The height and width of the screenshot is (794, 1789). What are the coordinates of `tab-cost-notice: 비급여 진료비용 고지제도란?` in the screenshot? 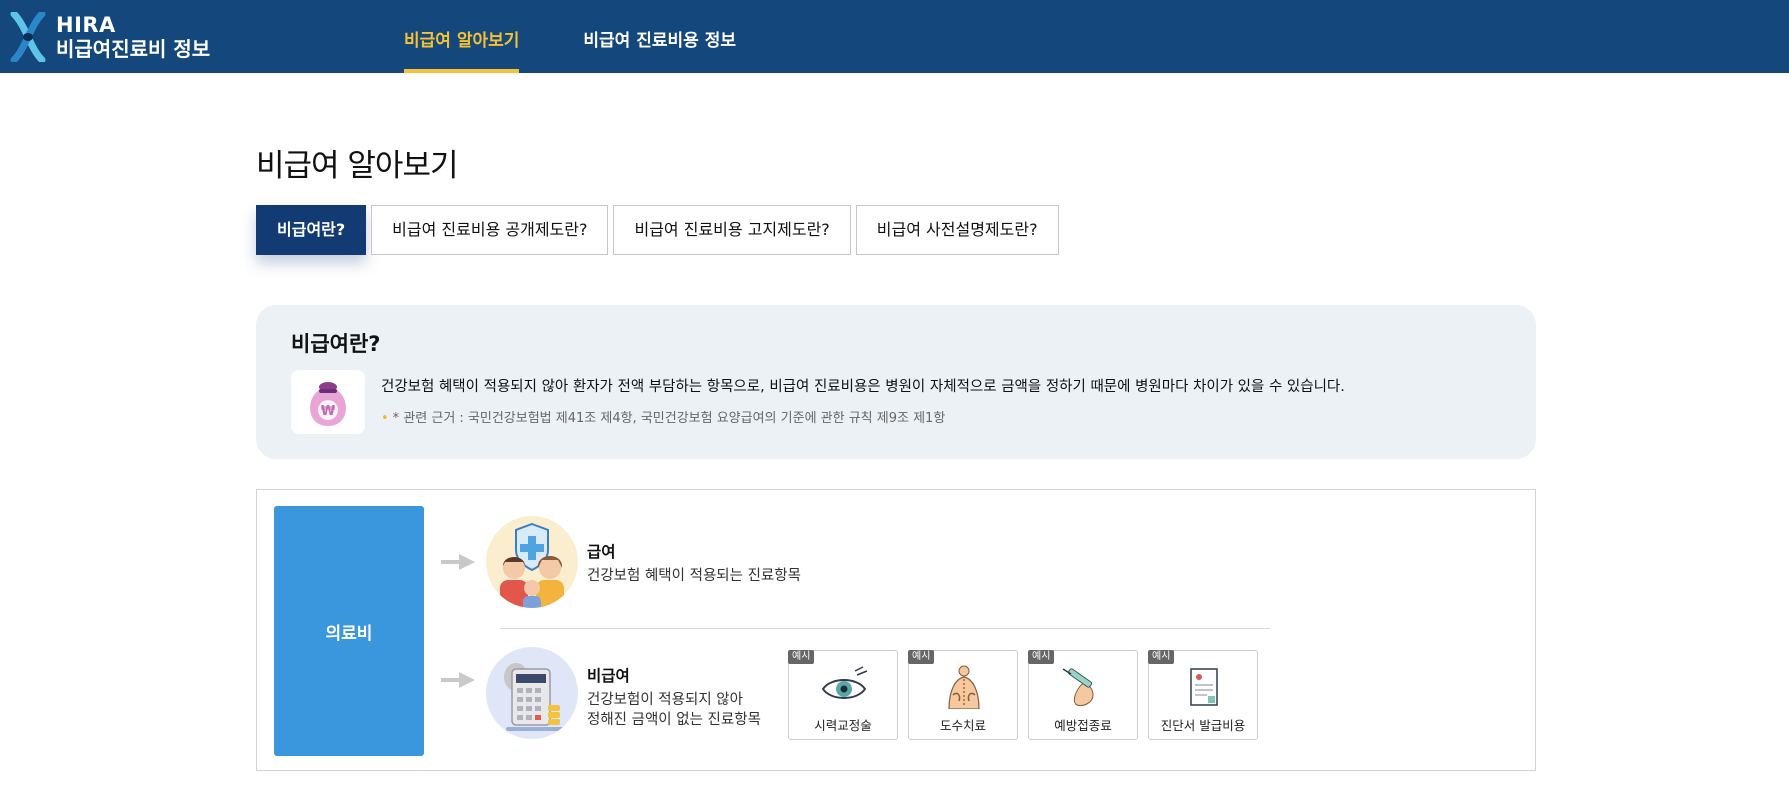 It's located at (732, 230).